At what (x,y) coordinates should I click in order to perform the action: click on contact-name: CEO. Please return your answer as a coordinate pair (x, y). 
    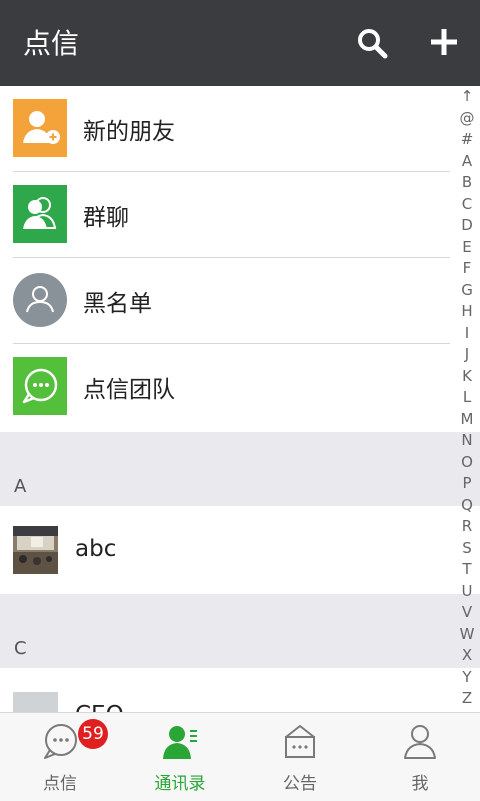
    Looking at the image, I should click on (99, 707).